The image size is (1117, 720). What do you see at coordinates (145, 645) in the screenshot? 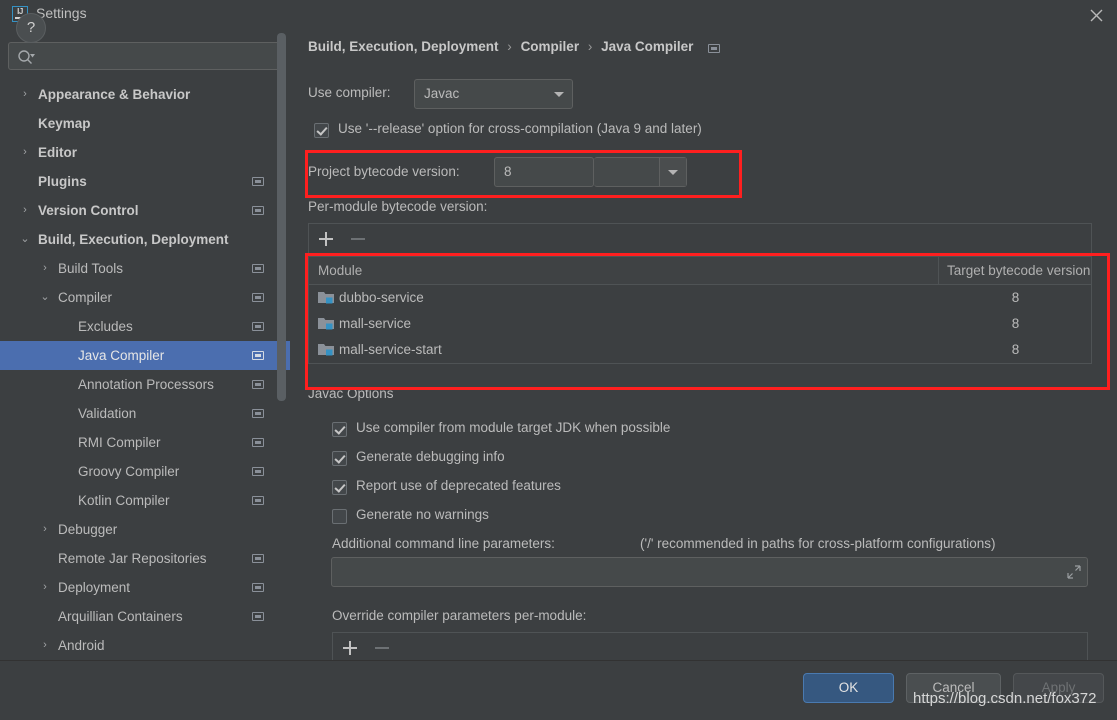
I see `sidebar-item-android: › Android` at bounding box center [145, 645].